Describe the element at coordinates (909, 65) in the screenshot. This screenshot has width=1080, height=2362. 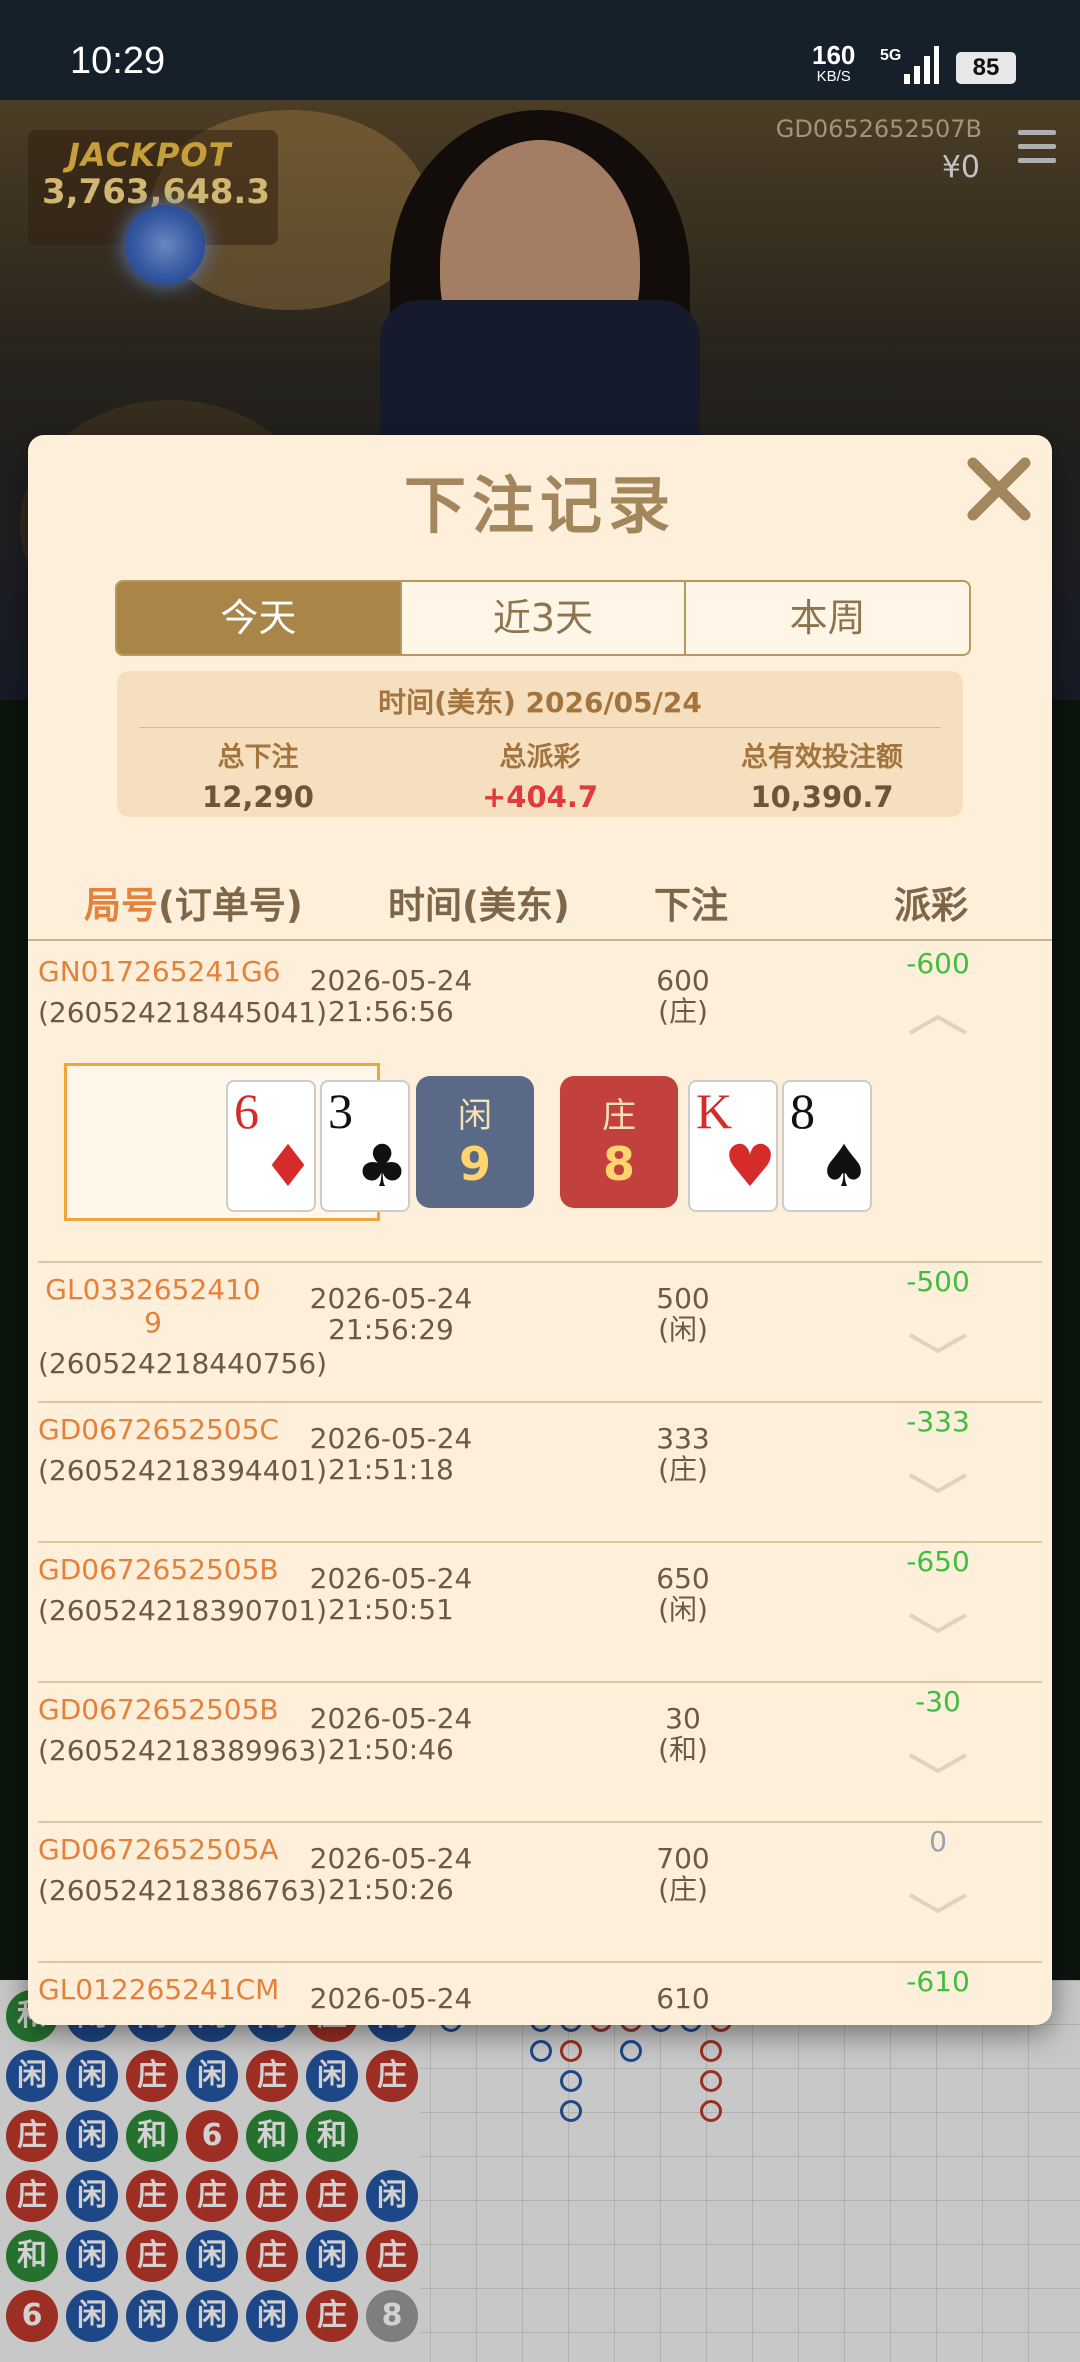
I see `signal-icon: 5G` at that location.